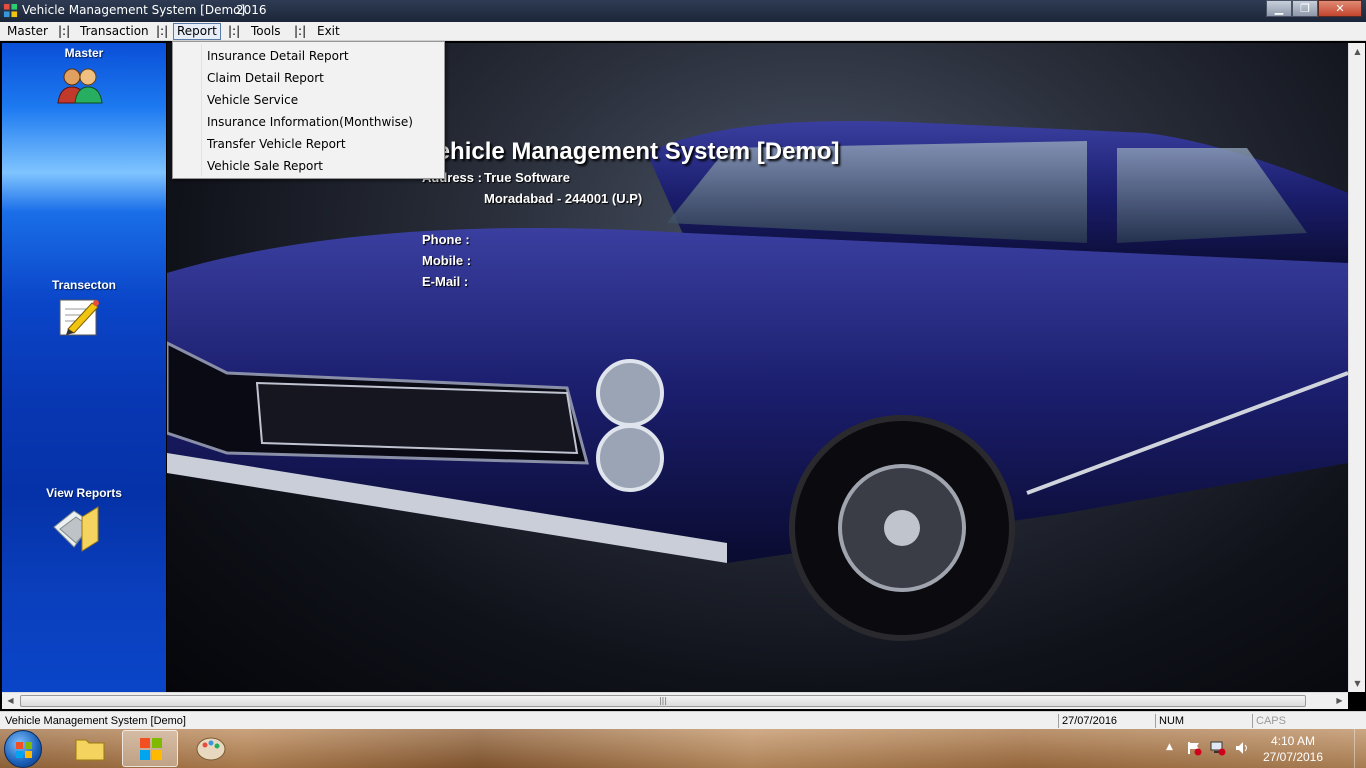 Image resolution: width=1366 pixels, height=768 pixels. I want to click on menu-exit: Exit, so click(328, 31).